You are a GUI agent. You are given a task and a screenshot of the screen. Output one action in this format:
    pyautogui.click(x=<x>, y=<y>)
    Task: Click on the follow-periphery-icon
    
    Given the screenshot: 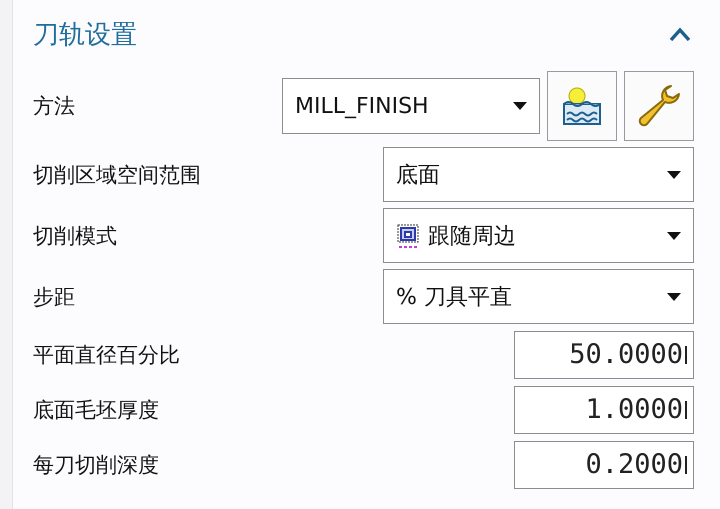 What is the action you would take?
    pyautogui.click(x=408, y=235)
    